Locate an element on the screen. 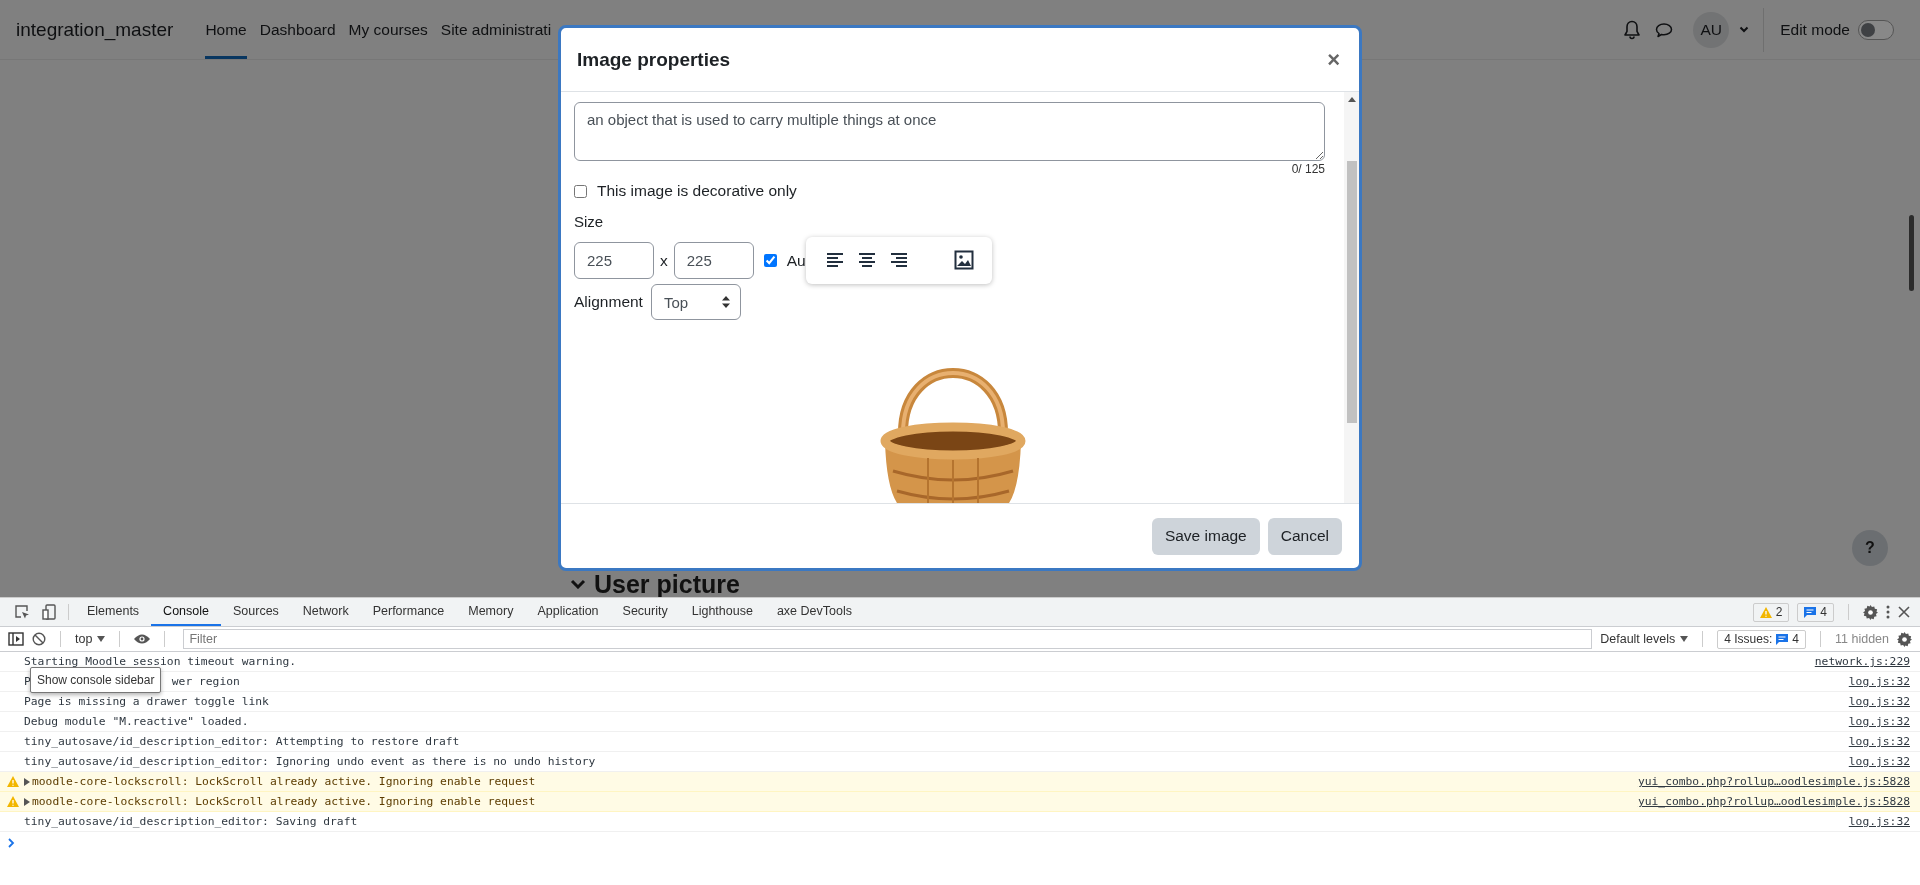 This screenshot has width=1920, height=885. levels-dropdown: Default levels is located at coordinates (1644, 639).